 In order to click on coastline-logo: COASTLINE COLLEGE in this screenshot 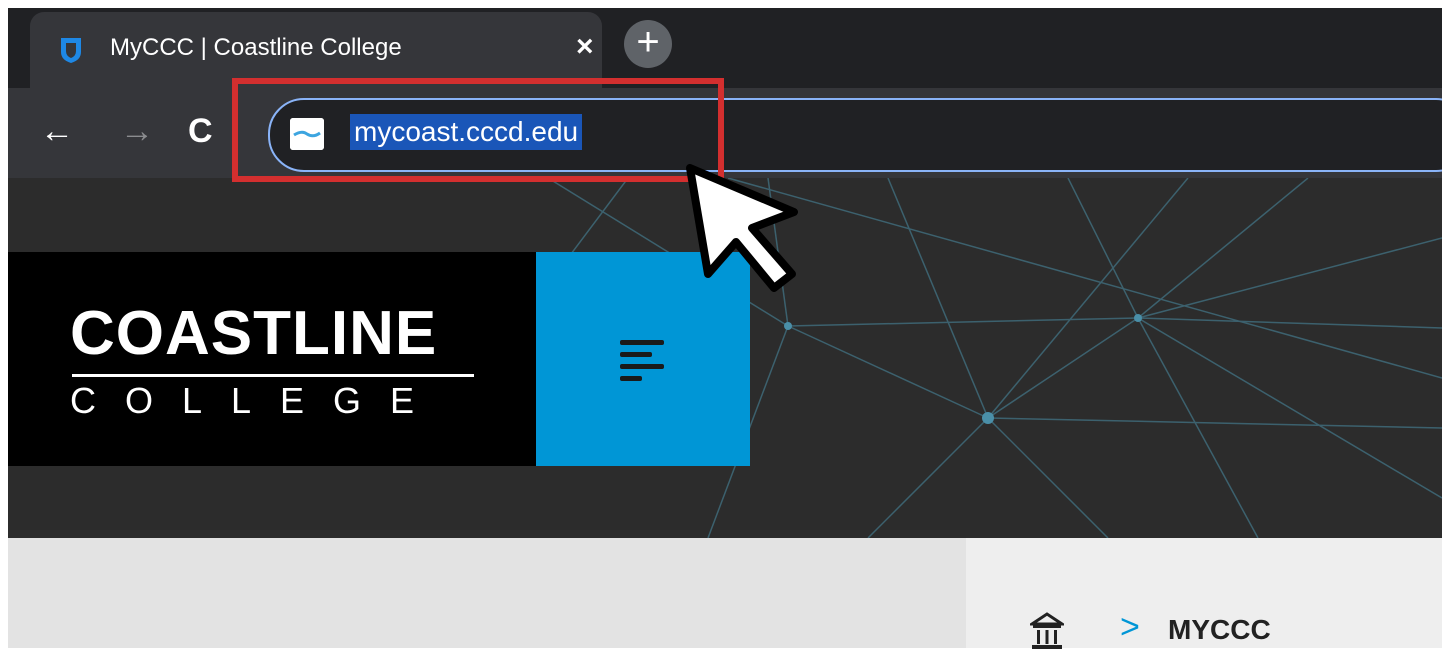, I will do `click(272, 359)`.